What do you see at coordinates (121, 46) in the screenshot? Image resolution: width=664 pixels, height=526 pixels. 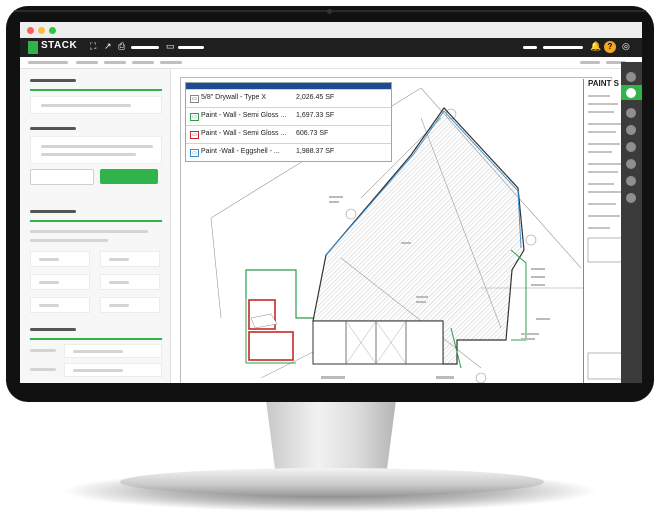 I see `print-icon: ⎙` at bounding box center [121, 46].